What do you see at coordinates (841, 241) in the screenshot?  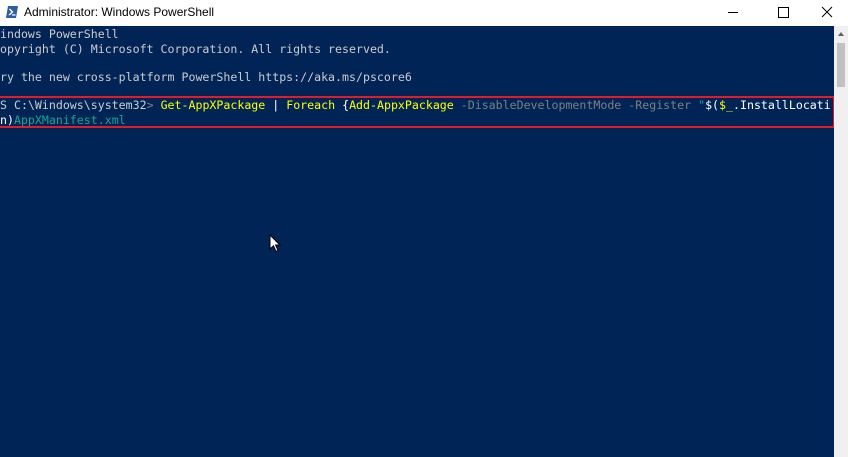 I see `vertical-scrollbar` at bounding box center [841, 241].